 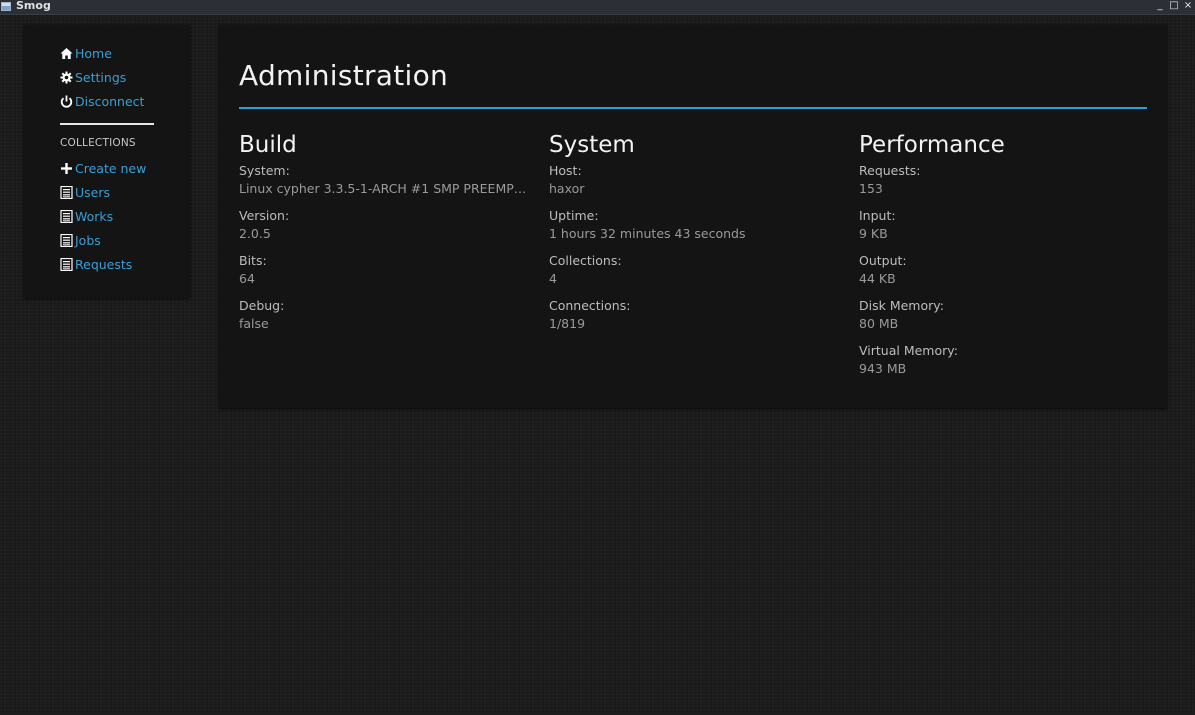 What do you see at coordinates (1004, 270) in the screenshot?
I see `field-output: Output: 44 KB` at bounding box center [1004, 270].